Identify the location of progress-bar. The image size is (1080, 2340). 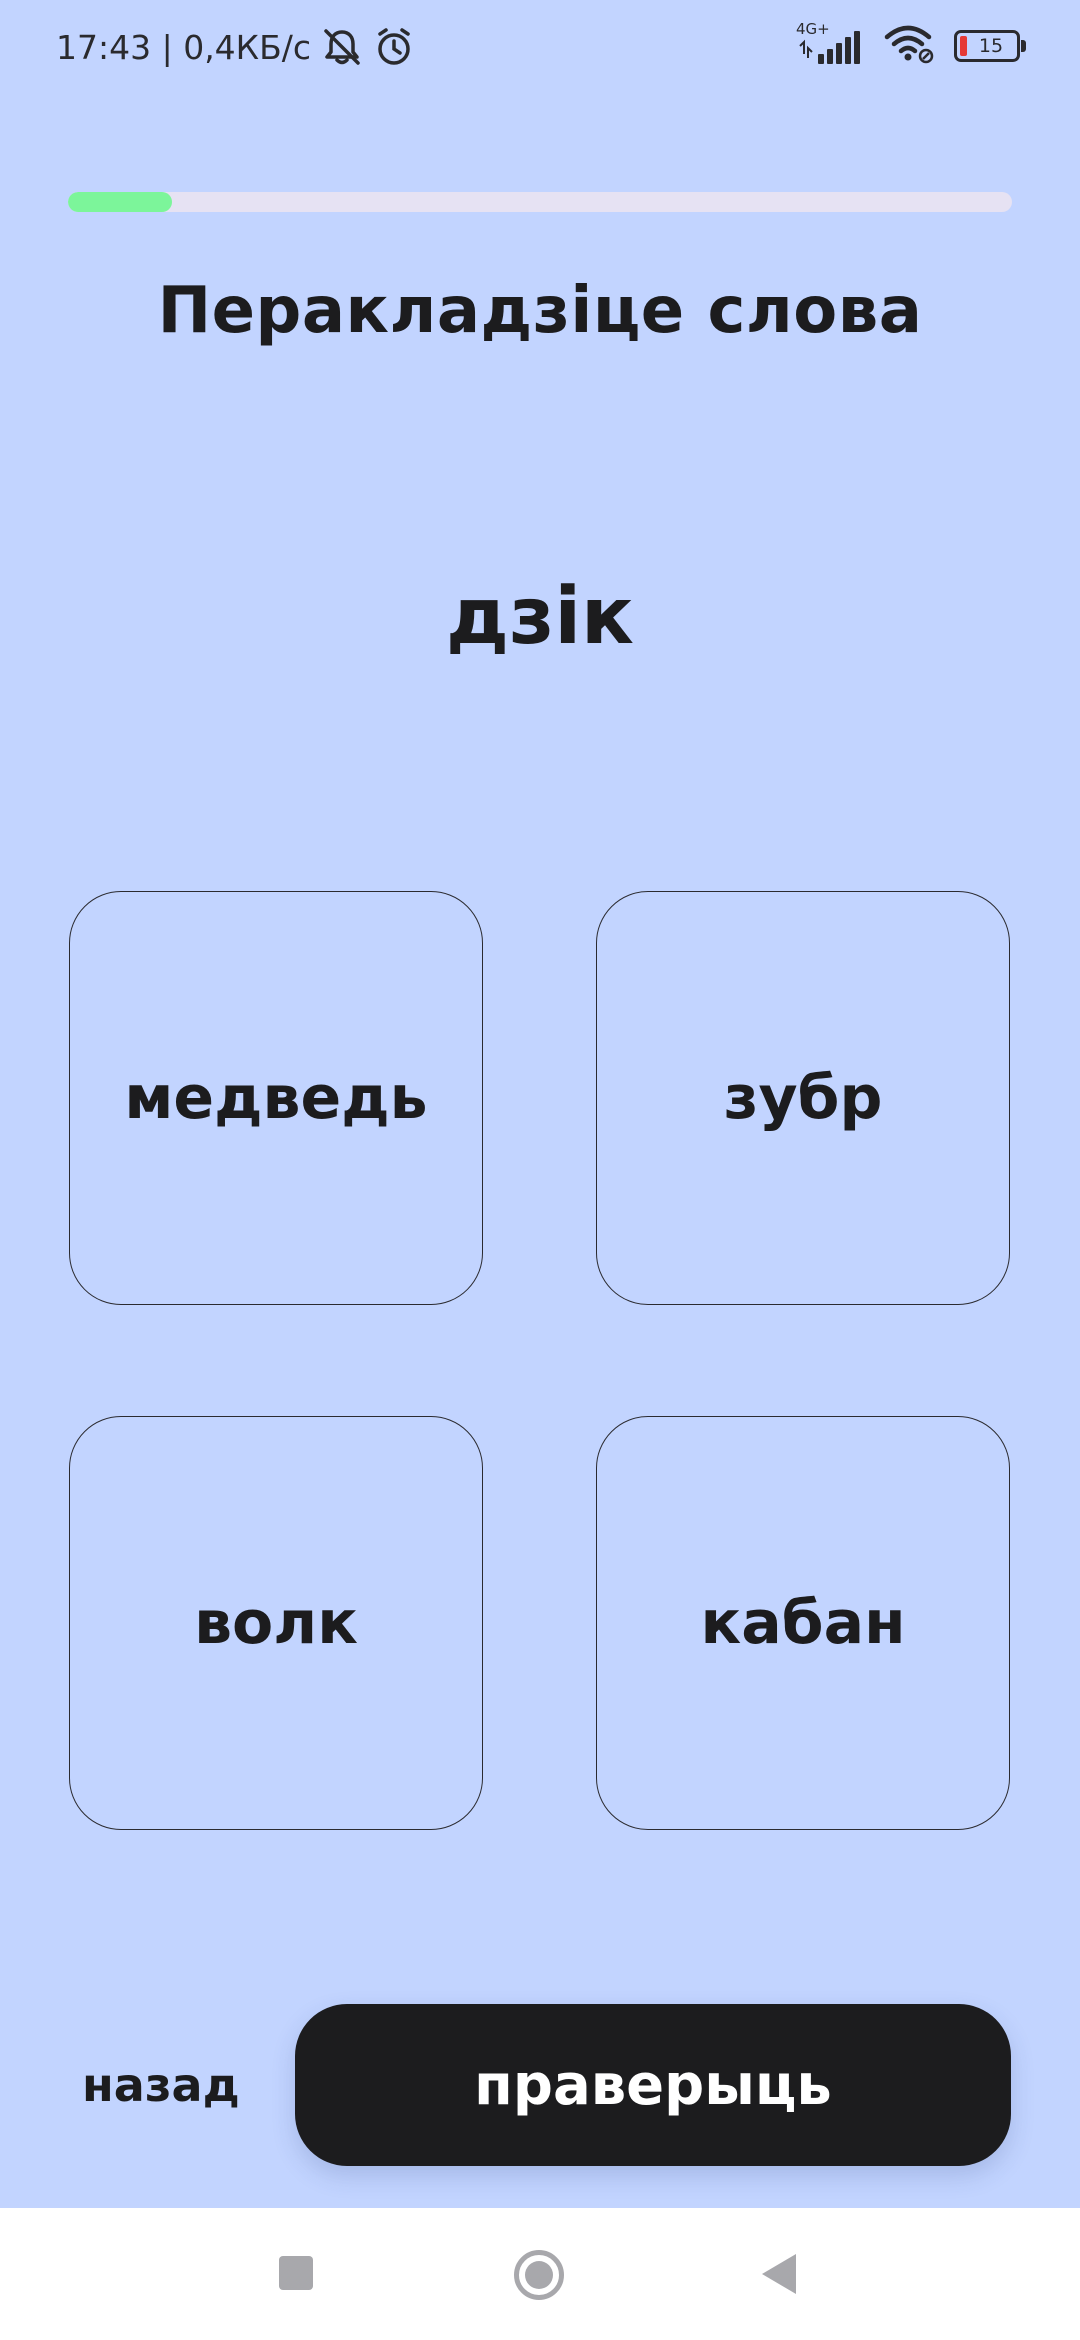
(540, 202).